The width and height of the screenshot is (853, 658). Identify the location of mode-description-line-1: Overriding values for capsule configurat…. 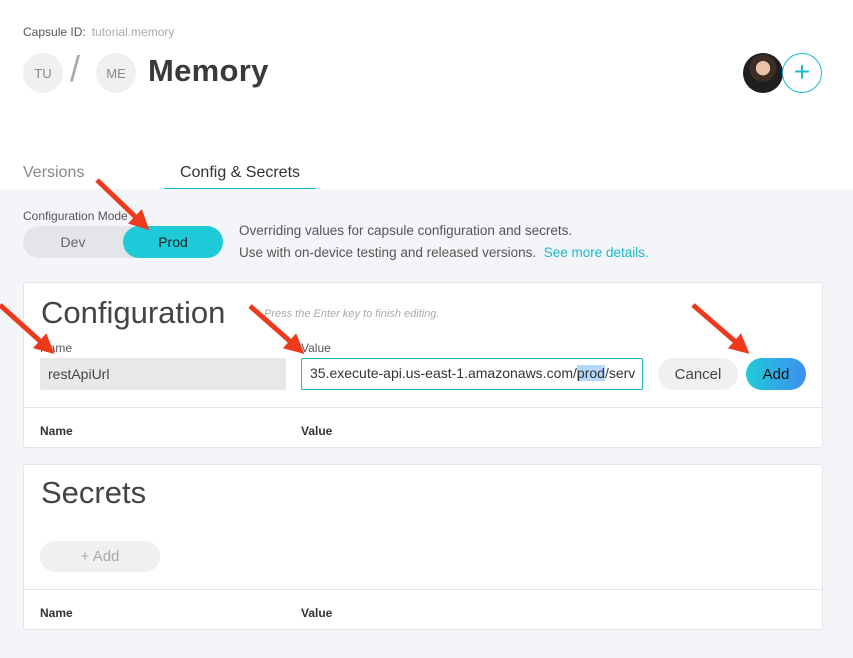
(406, 230).